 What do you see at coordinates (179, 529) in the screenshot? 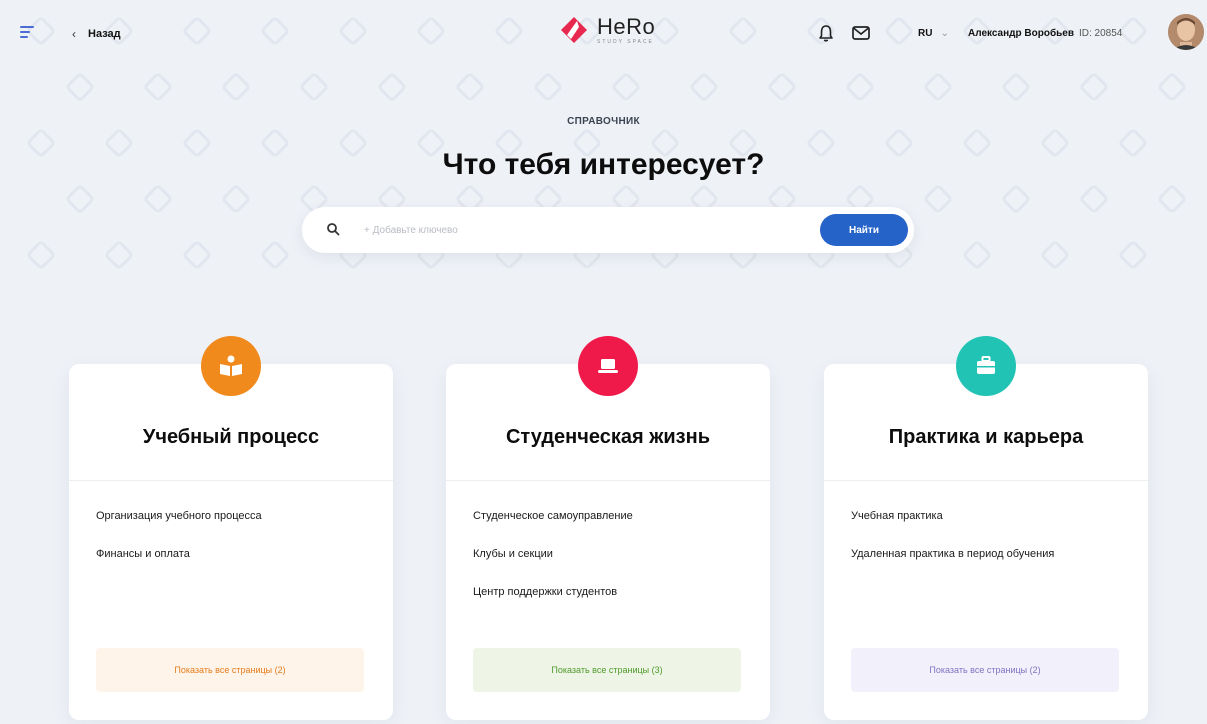
I see `card-link: Организация учебного процесса` at bounding box center [179, 529].